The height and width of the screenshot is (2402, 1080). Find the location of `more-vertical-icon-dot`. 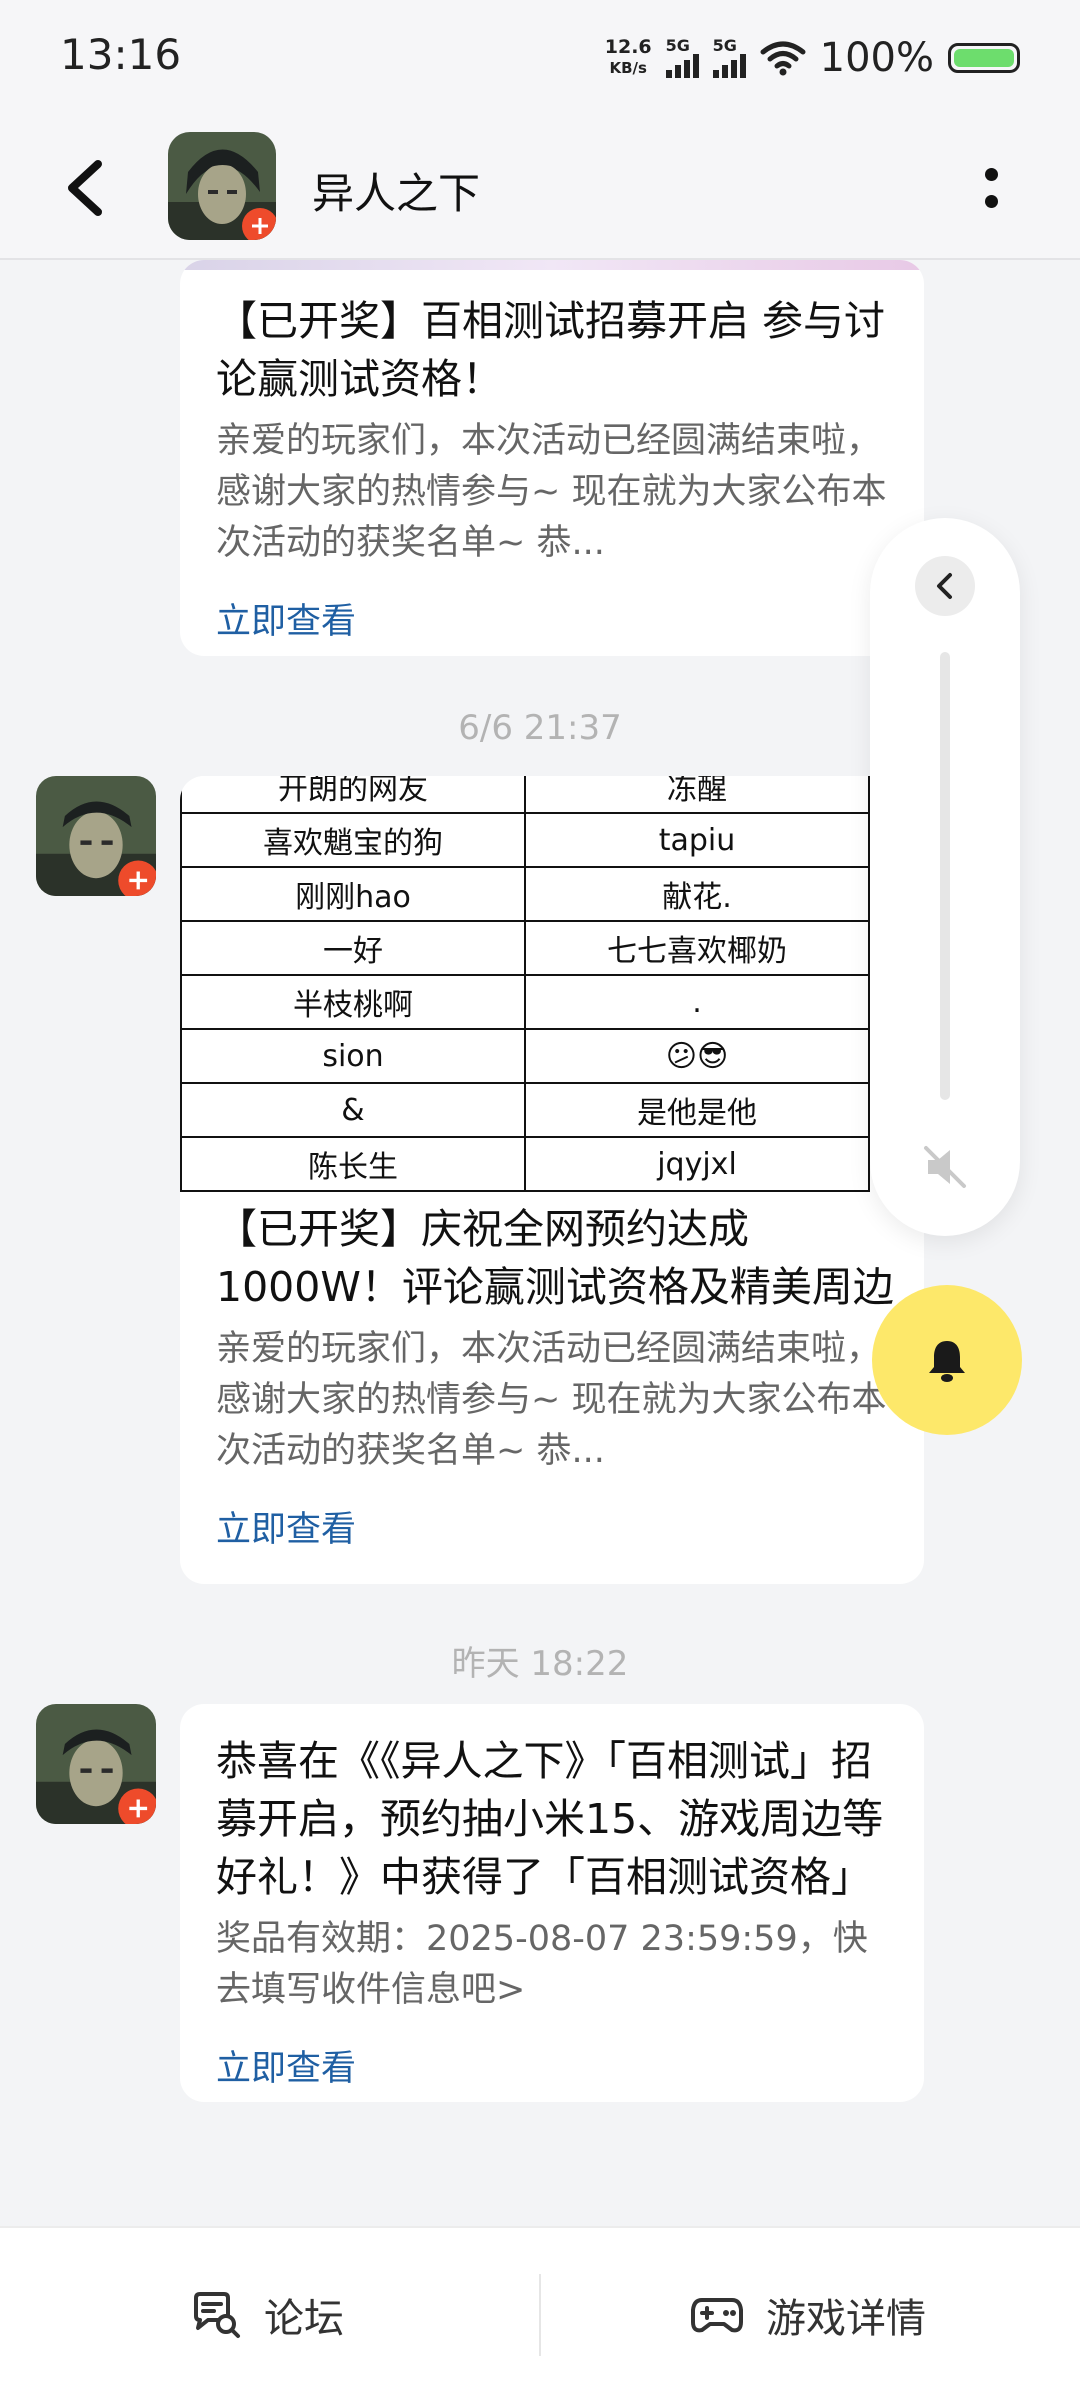

more-vertical-icon-dot is located at coordinates (991, 201).